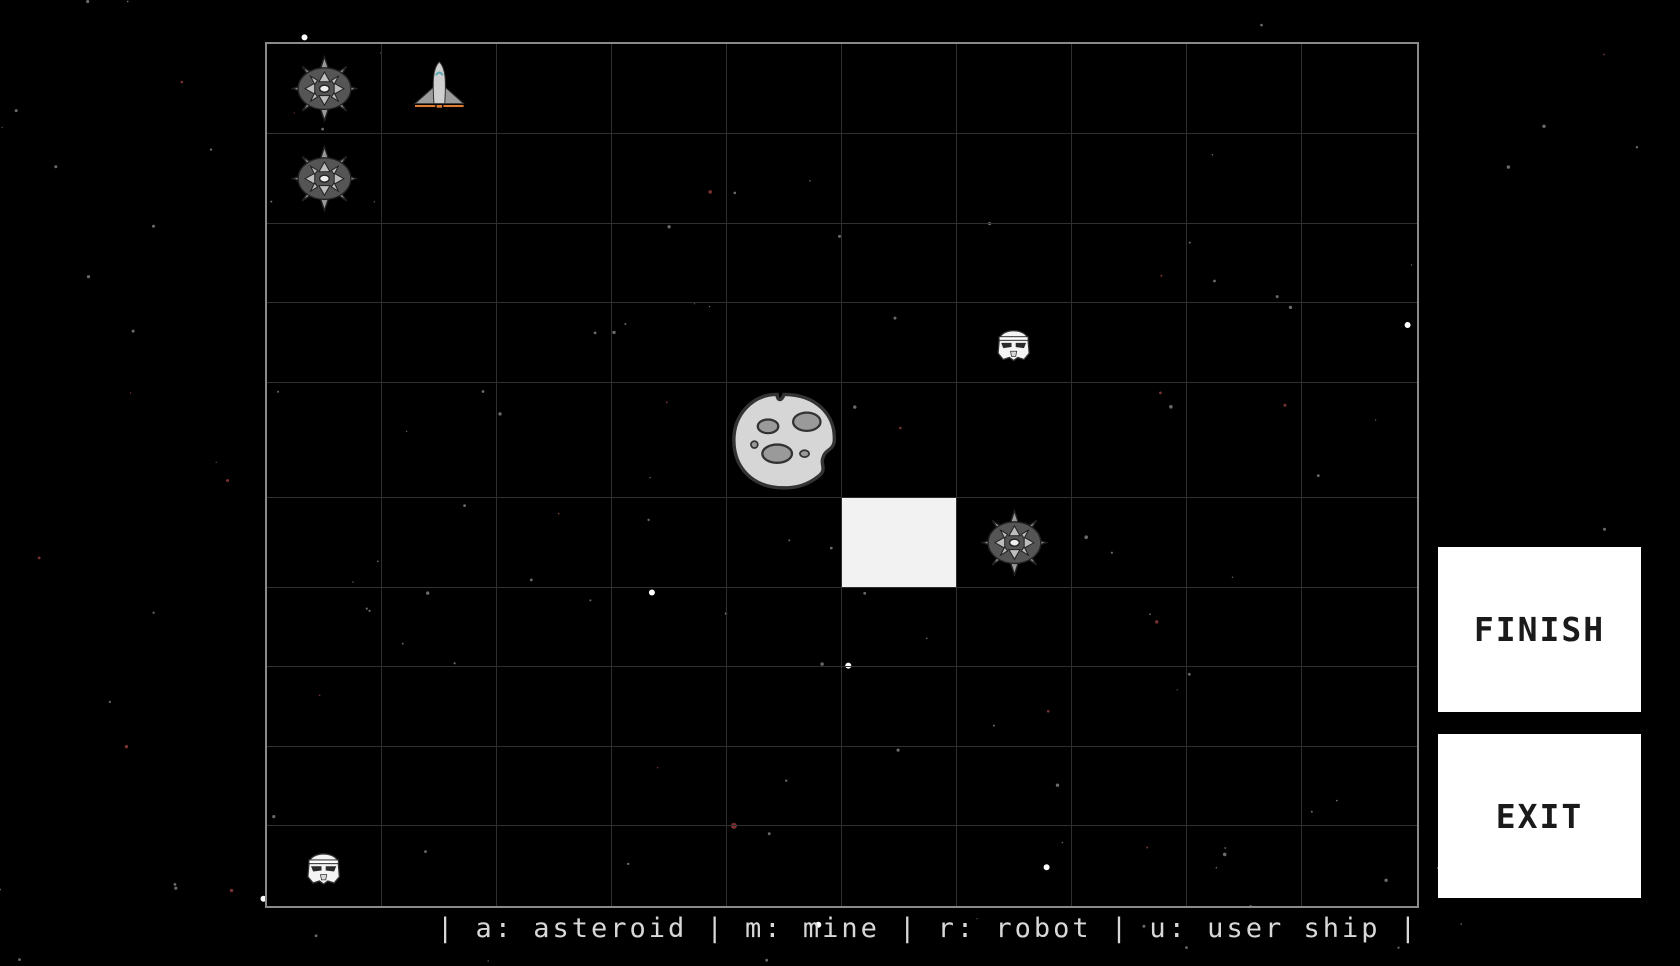  Describe the element at coordinates (324, 343) in the screenshot. I see `grid-cell-r3-c0` at that location.